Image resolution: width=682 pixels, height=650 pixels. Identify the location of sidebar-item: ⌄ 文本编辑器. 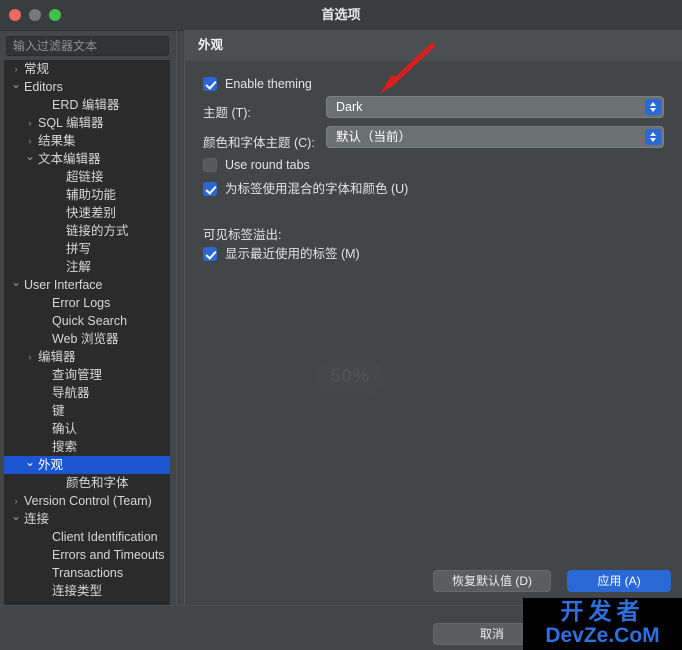
(87, 159).